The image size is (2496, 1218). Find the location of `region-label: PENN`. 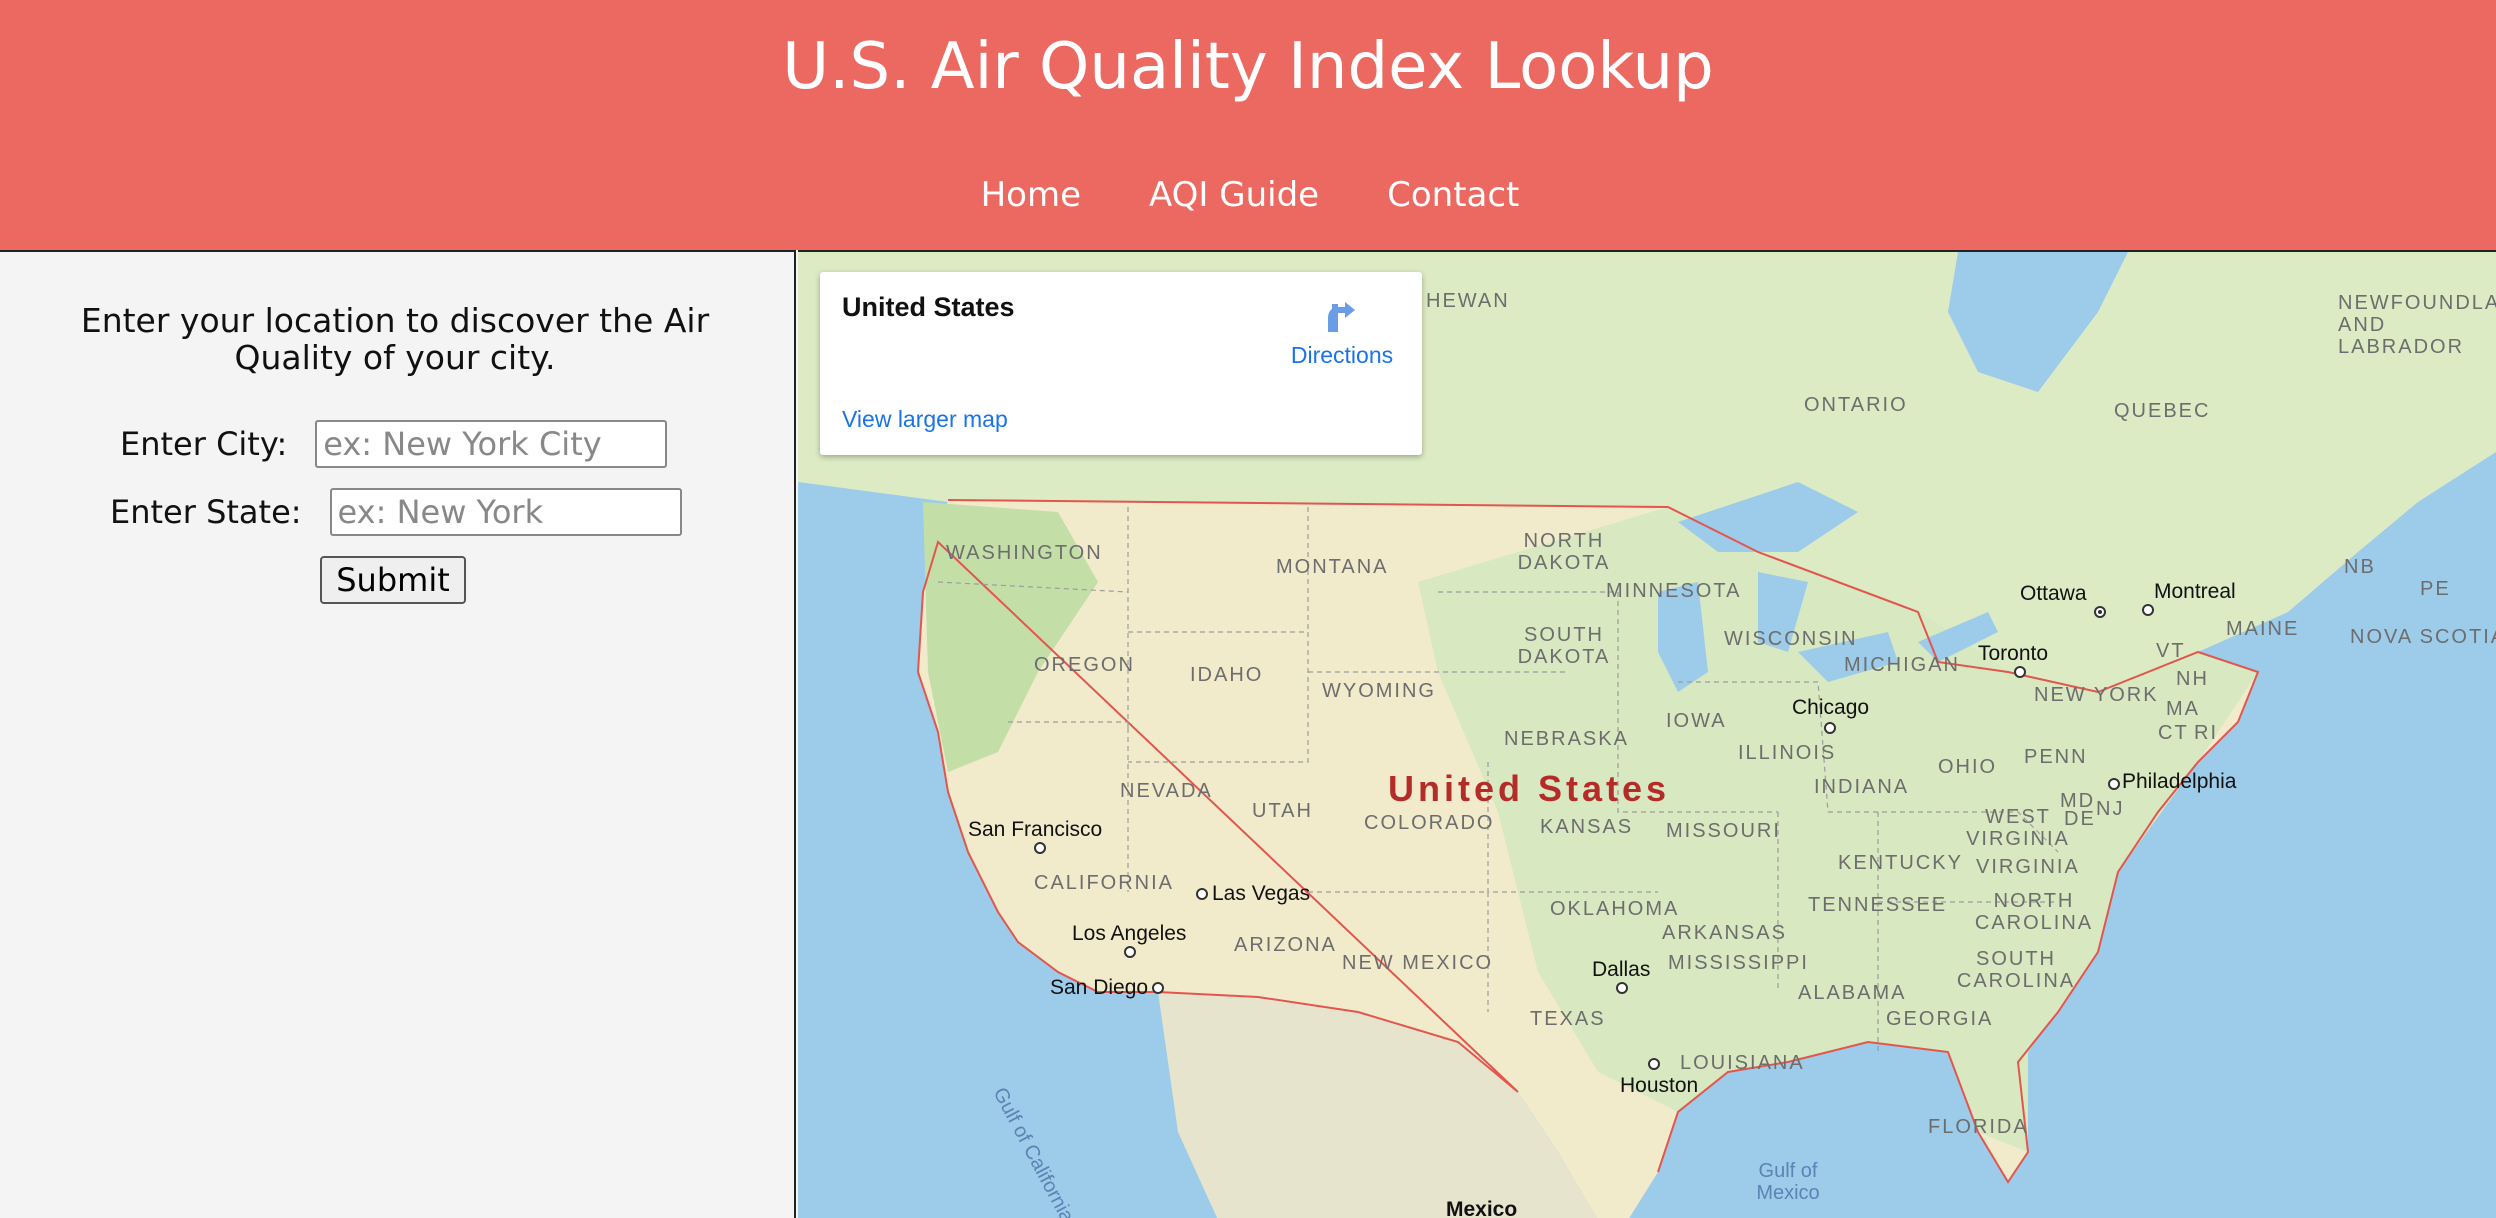

region-label: PENN is located at coordinates (2056, 757).